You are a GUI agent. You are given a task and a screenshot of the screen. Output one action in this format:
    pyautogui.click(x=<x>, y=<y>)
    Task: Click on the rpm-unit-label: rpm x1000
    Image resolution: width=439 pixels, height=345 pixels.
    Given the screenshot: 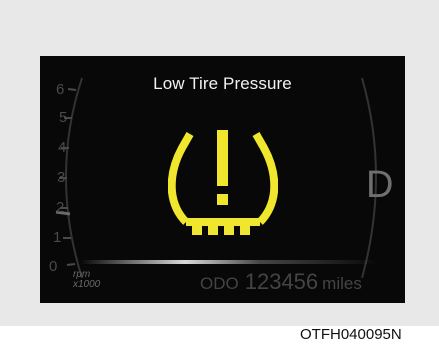 What is the action you would take?
    pyautogui.click(x=86, y=280)
    